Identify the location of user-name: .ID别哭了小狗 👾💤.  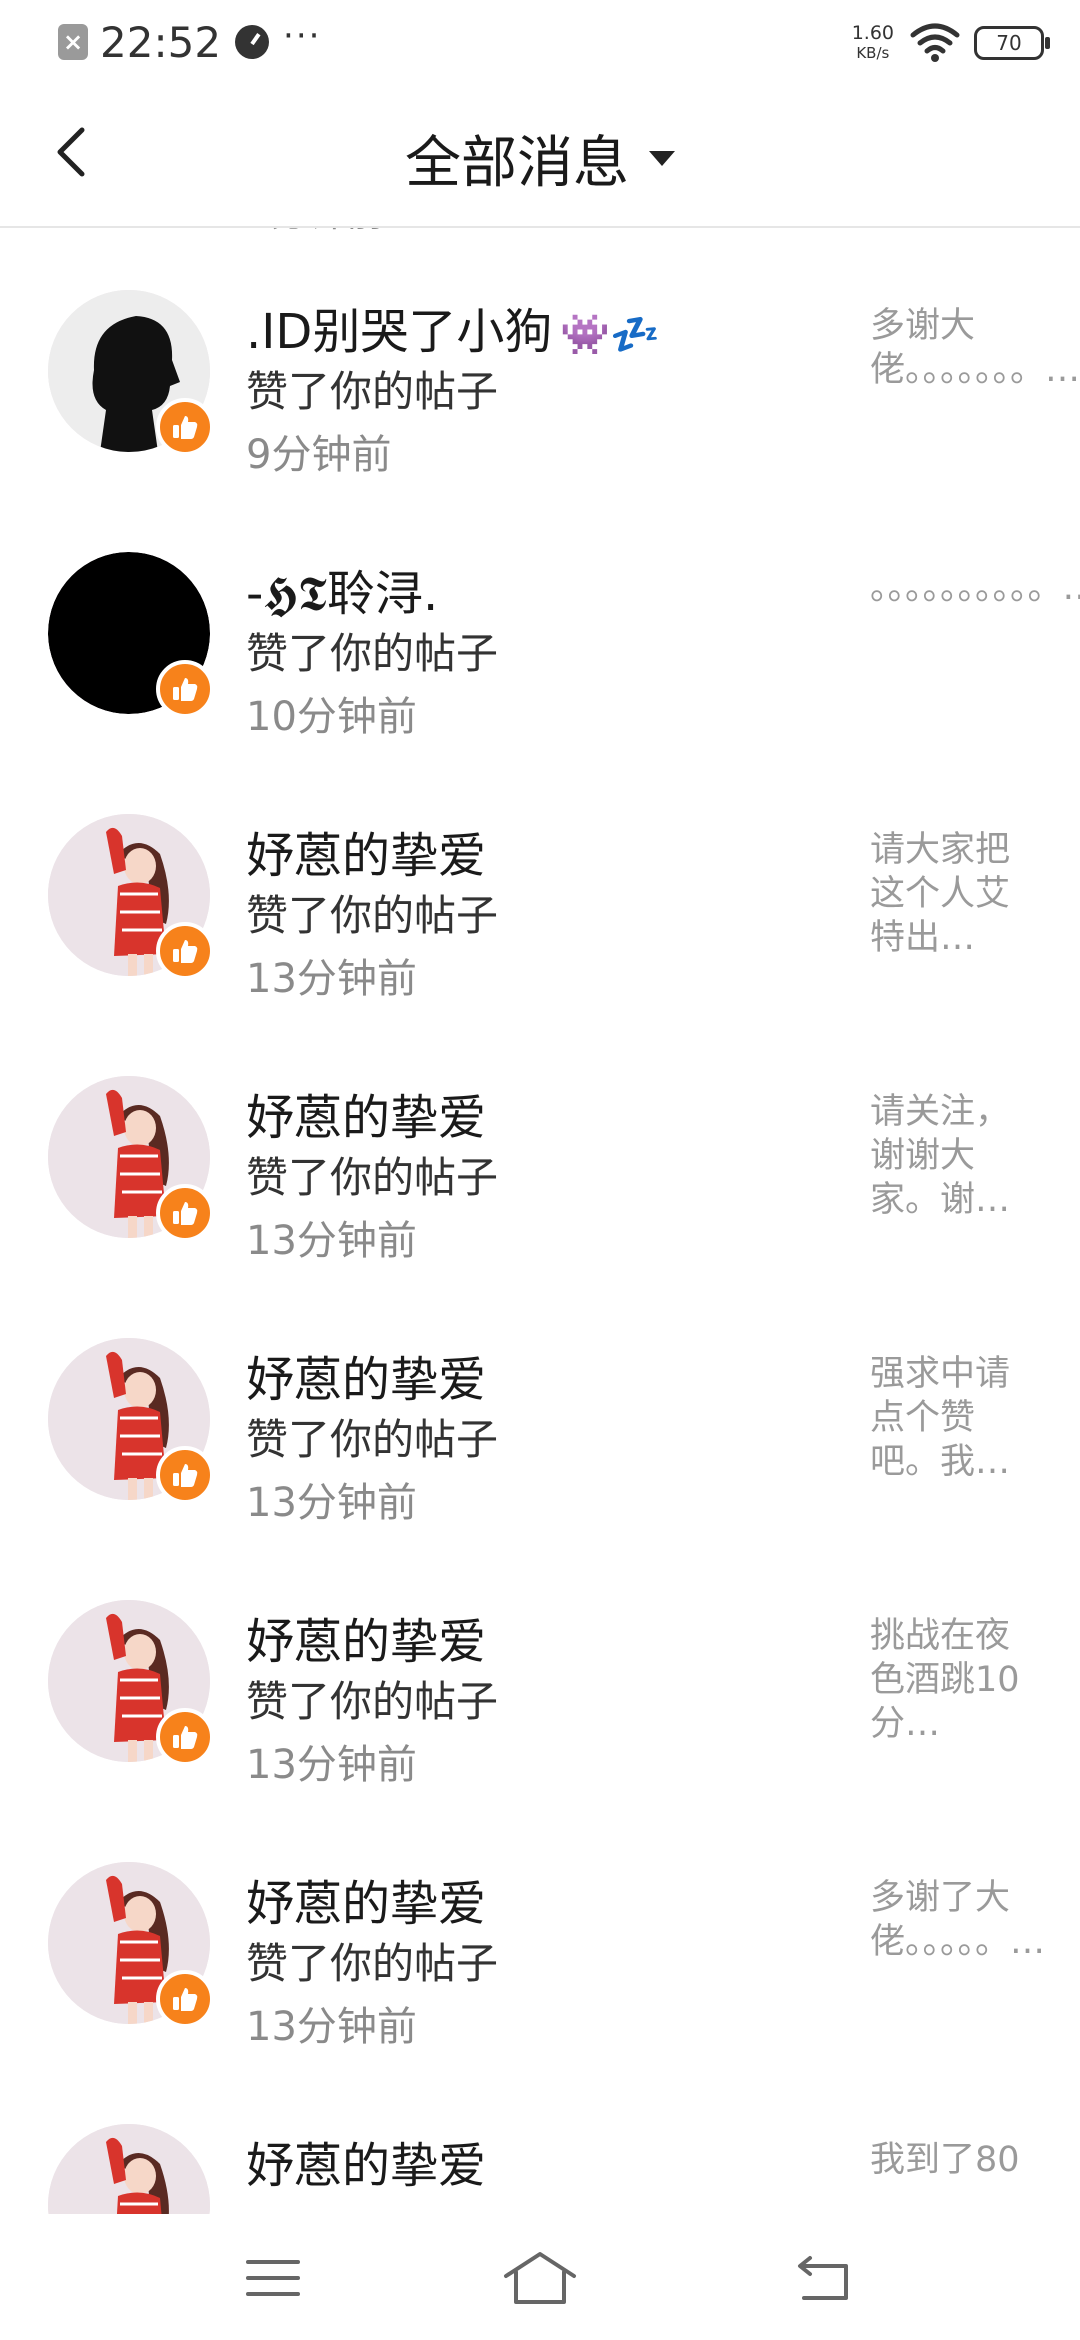
(453, 327).